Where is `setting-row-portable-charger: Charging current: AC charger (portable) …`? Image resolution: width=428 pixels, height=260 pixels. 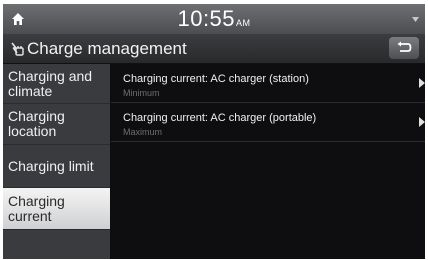 setting-row-portable-charger: Charging current: AC charger (portable) … is located at coordinates (268, 122).